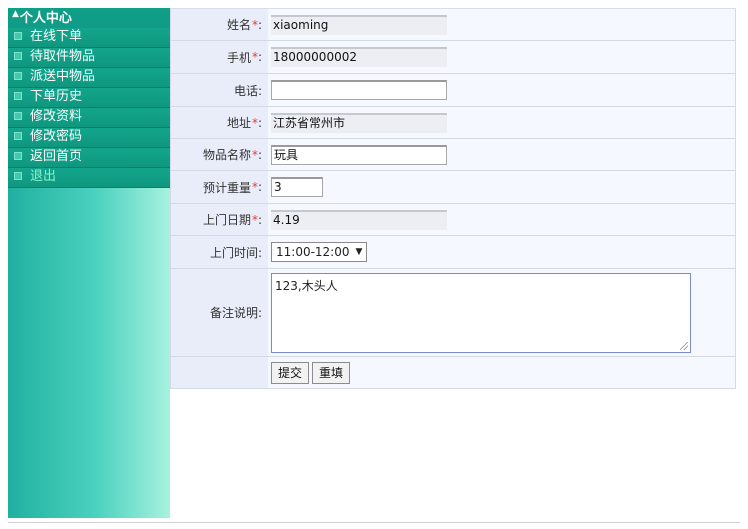  I want to click on address-input: 江苏省常州市, so click(359, 122).